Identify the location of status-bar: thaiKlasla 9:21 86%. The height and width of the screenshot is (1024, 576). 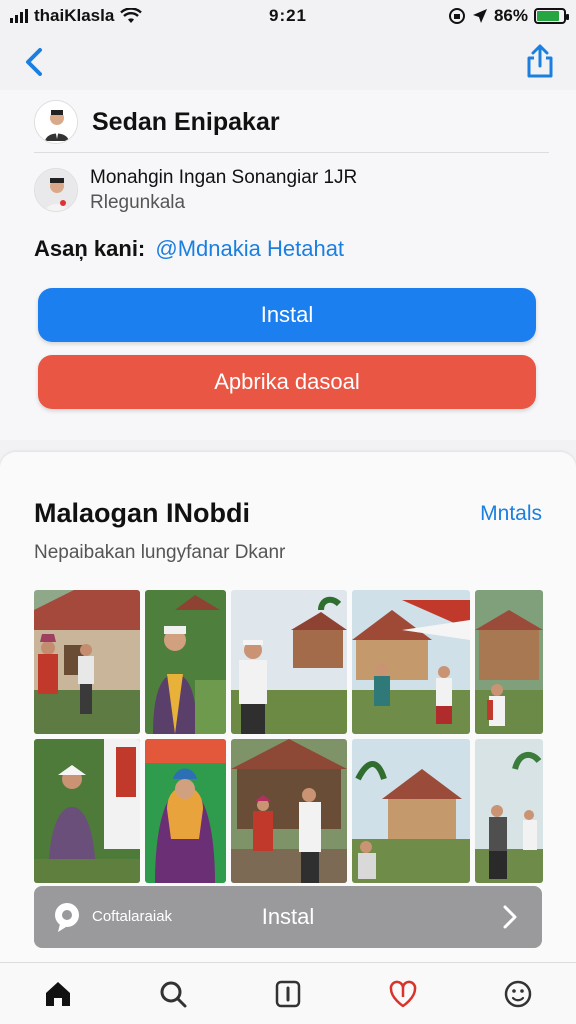
(288, 16).